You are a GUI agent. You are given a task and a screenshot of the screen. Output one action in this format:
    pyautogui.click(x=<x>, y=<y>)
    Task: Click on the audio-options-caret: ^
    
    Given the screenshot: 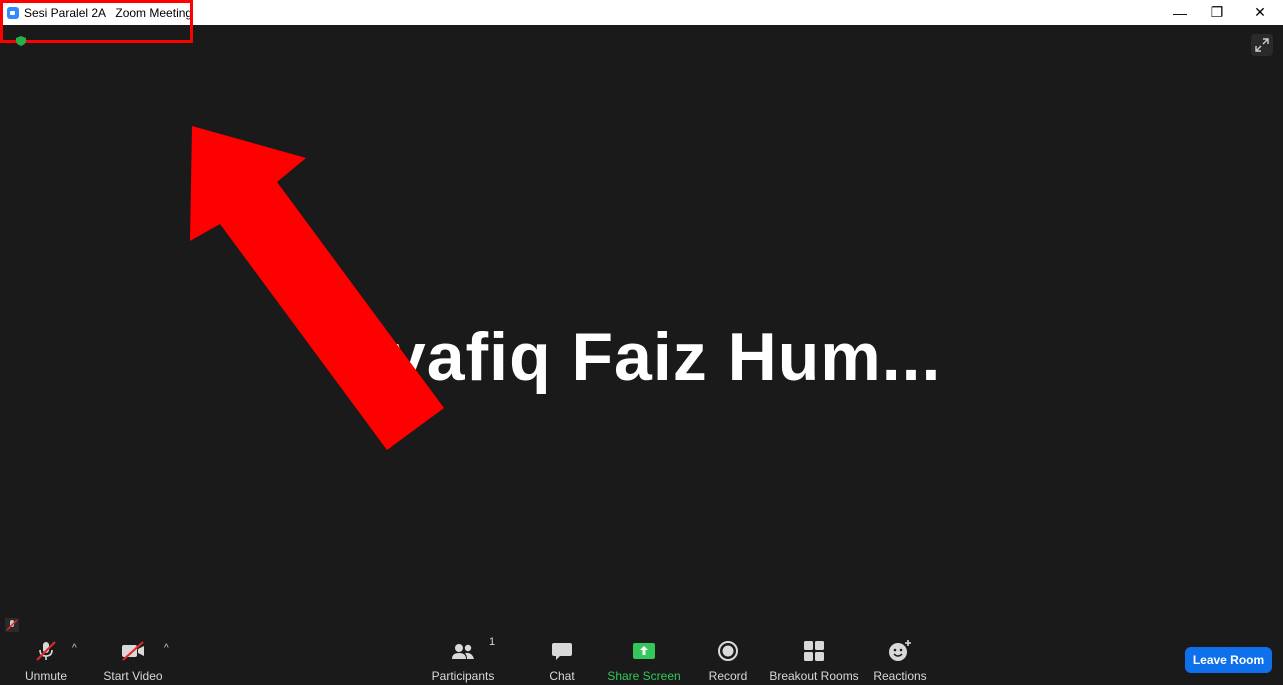 What is the action you would take?
    pyautogui.click(x=74, y=648)
    